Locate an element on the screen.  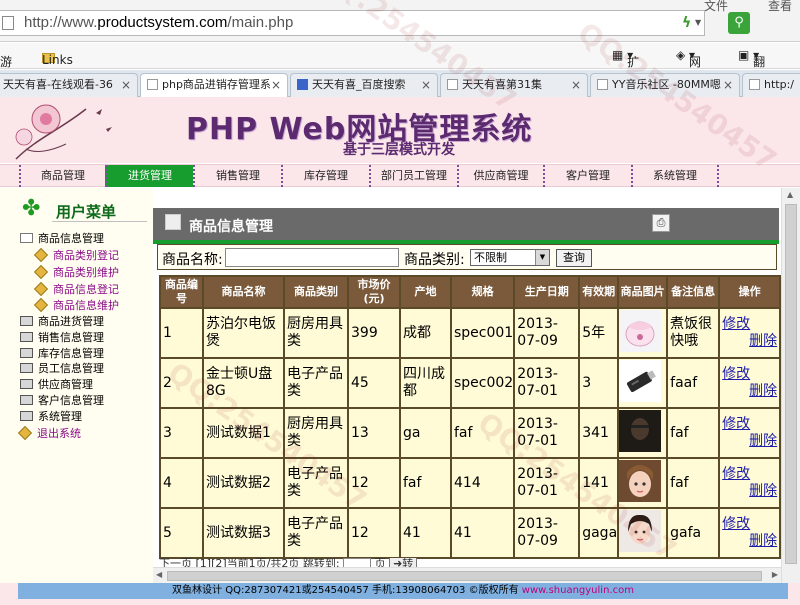
sidebar-item-staff: 员工信息管理 is located at coordinates (62, 368).